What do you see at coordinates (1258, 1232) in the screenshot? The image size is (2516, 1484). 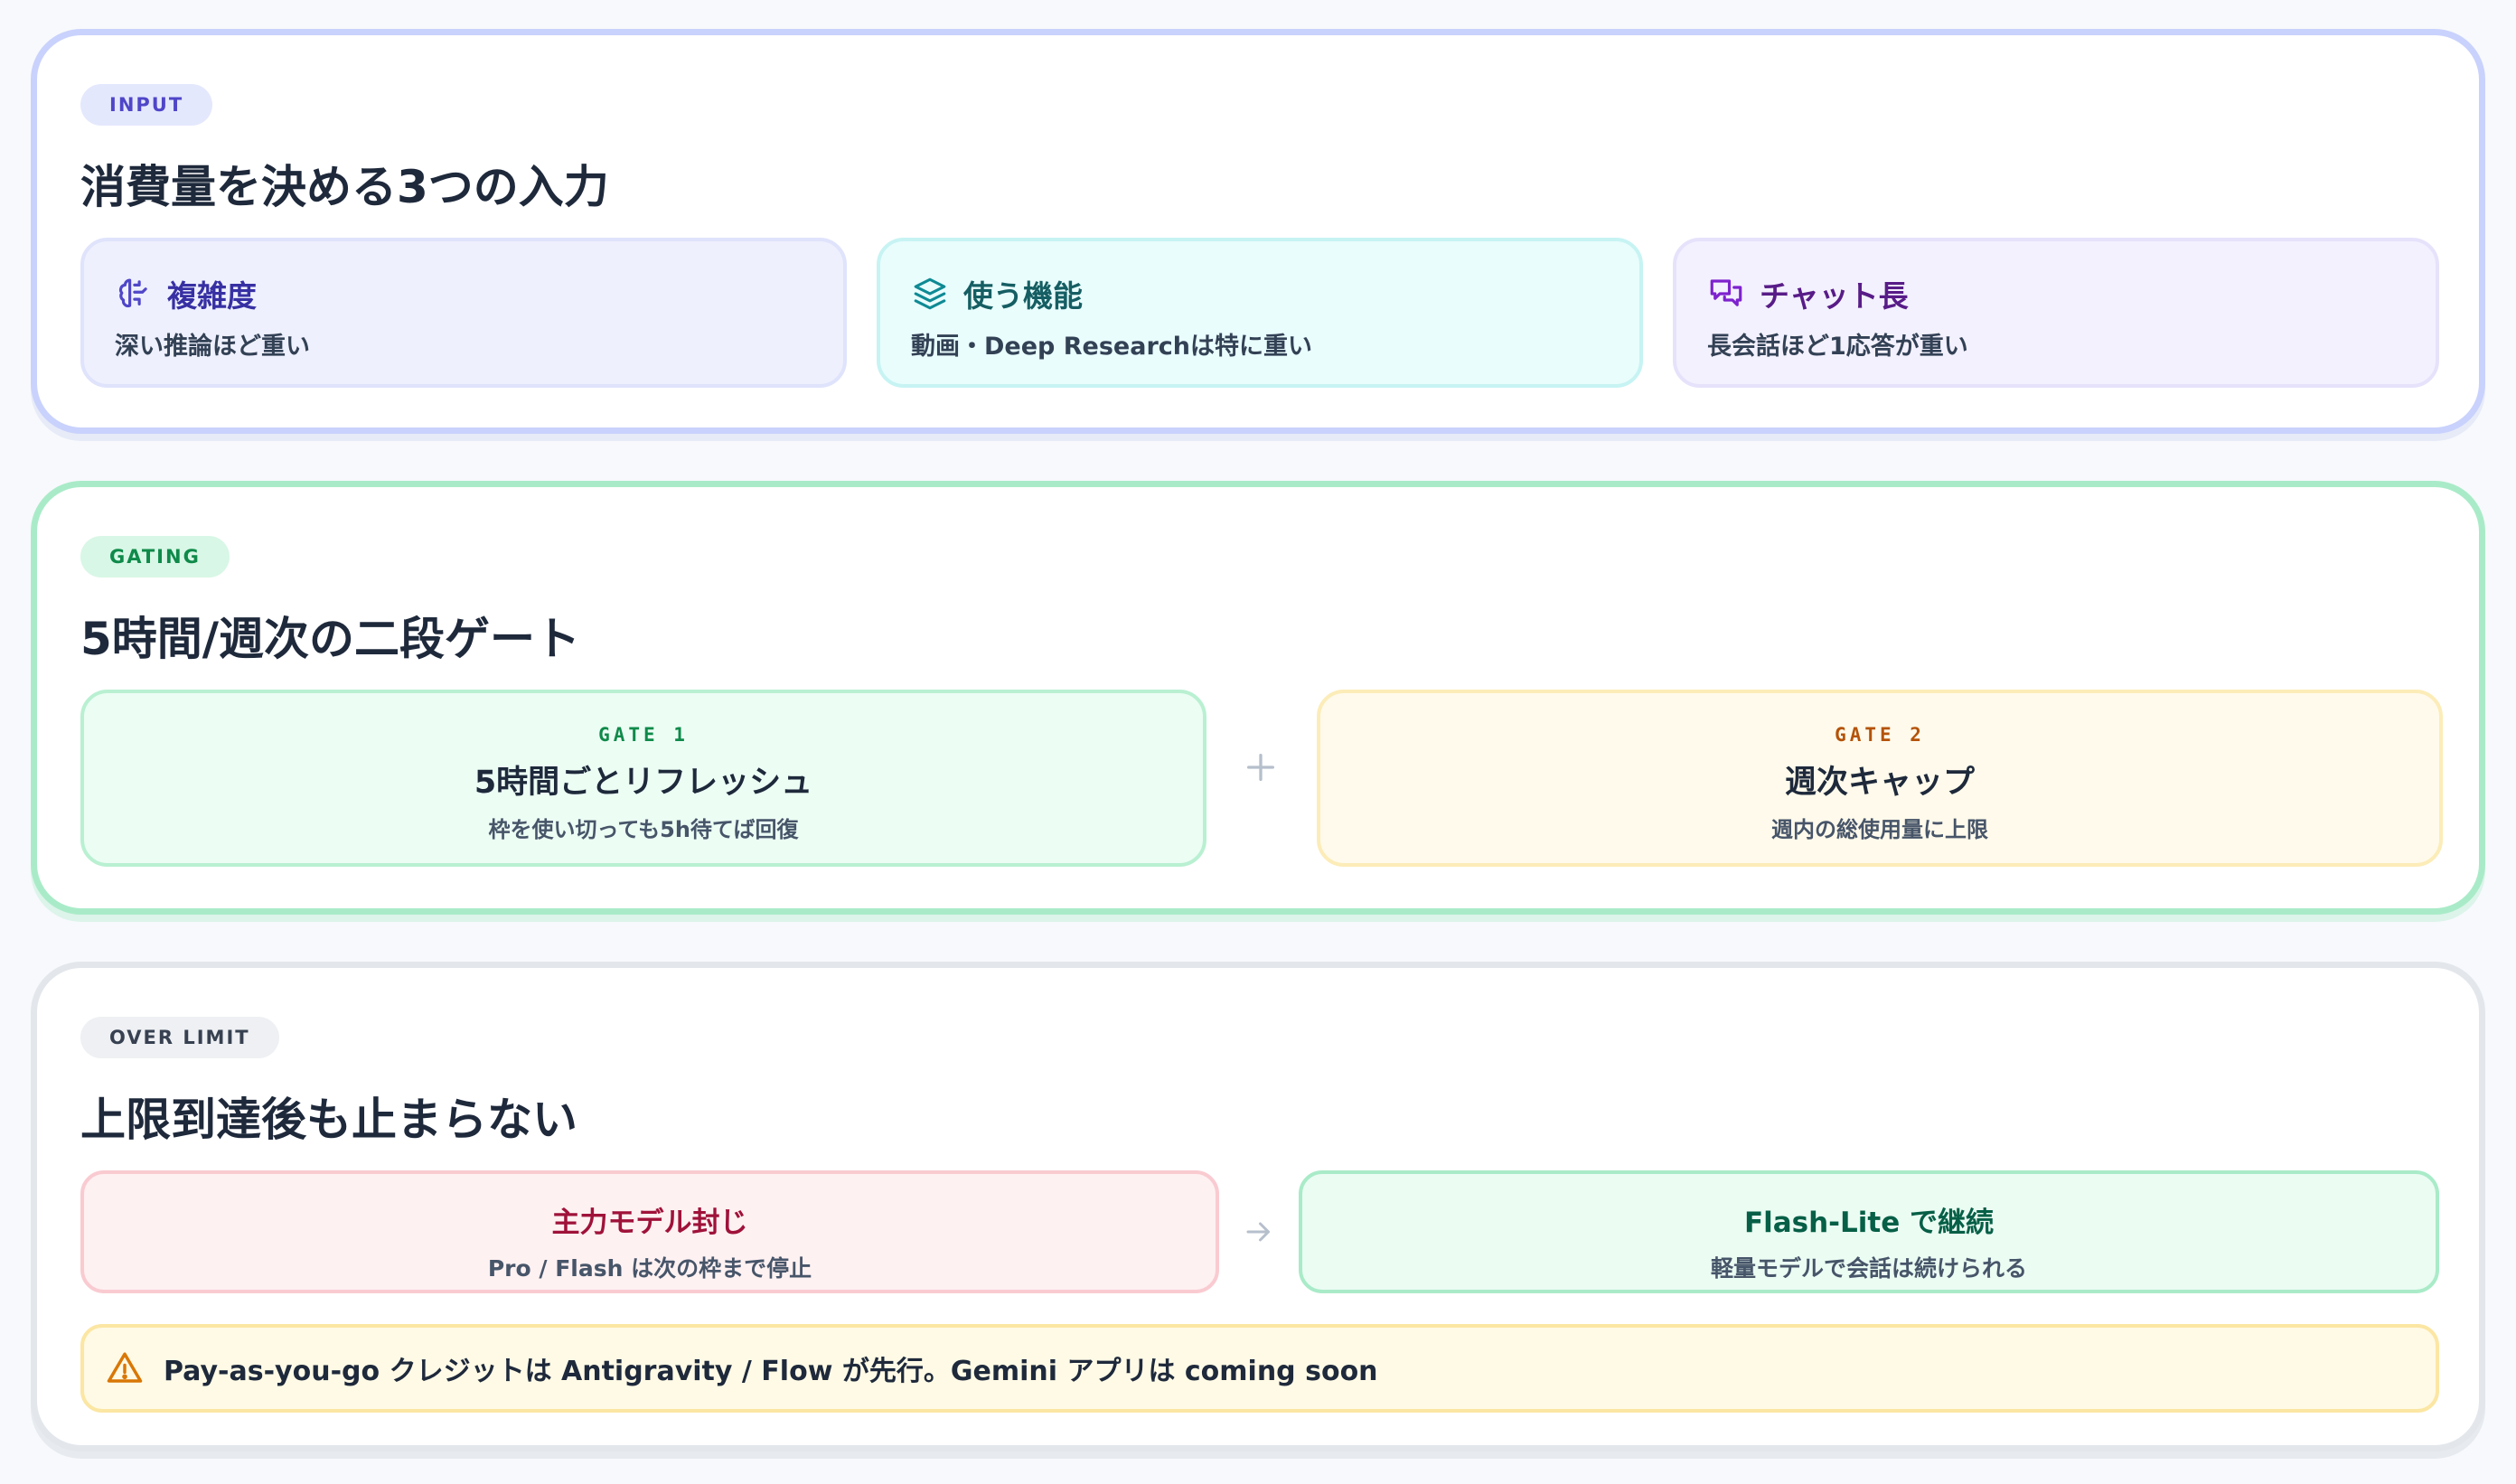 I see `arrow-right-icon` at bounding box center [1258, 1232].